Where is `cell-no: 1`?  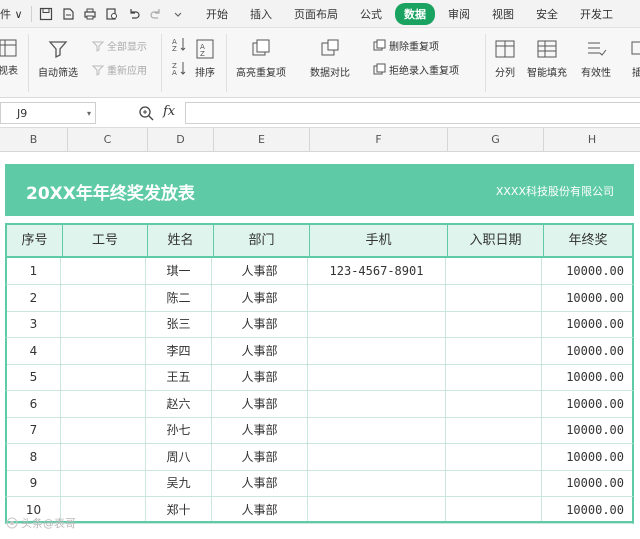
cell-no: 1 is located at coordinates (34, 271).